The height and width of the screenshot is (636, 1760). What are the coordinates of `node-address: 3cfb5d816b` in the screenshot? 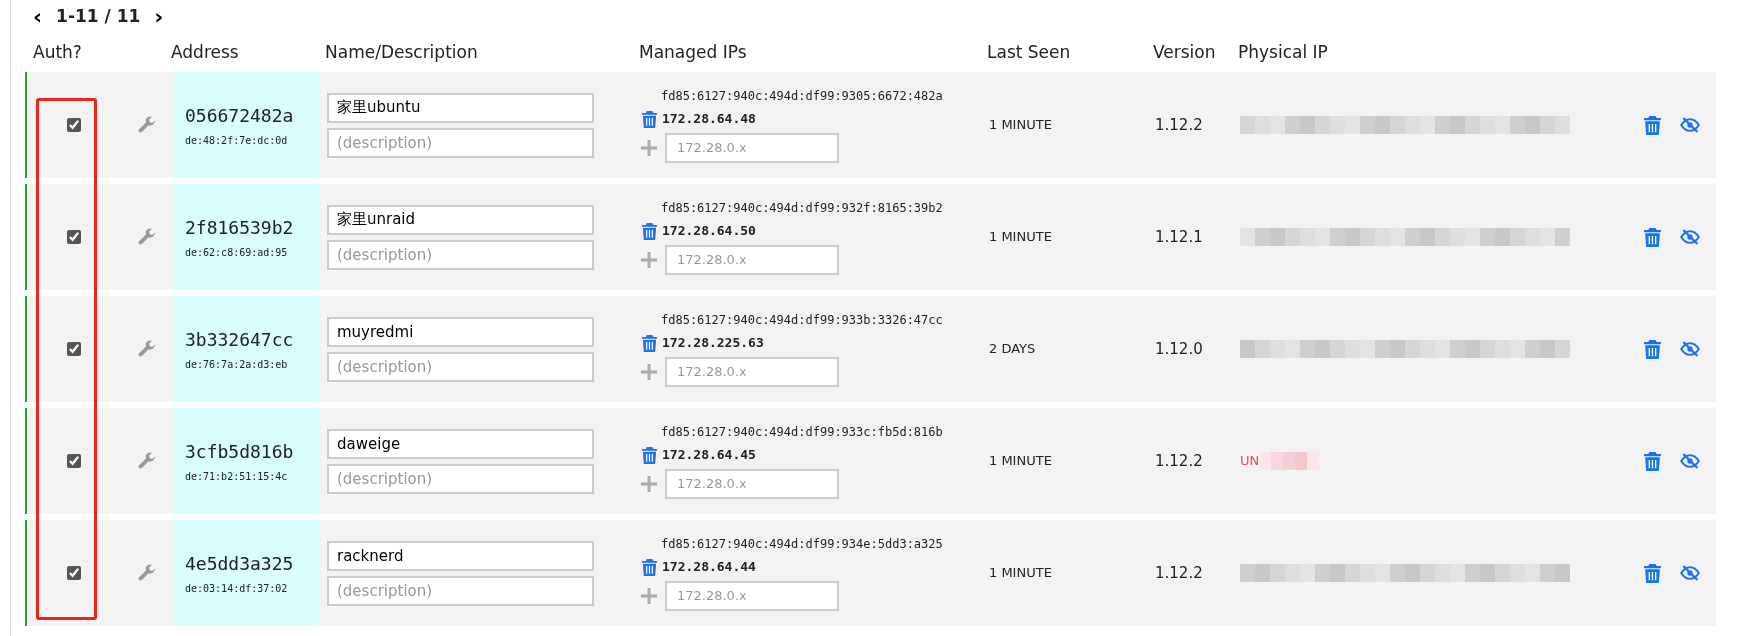 It's located at (240, 452).